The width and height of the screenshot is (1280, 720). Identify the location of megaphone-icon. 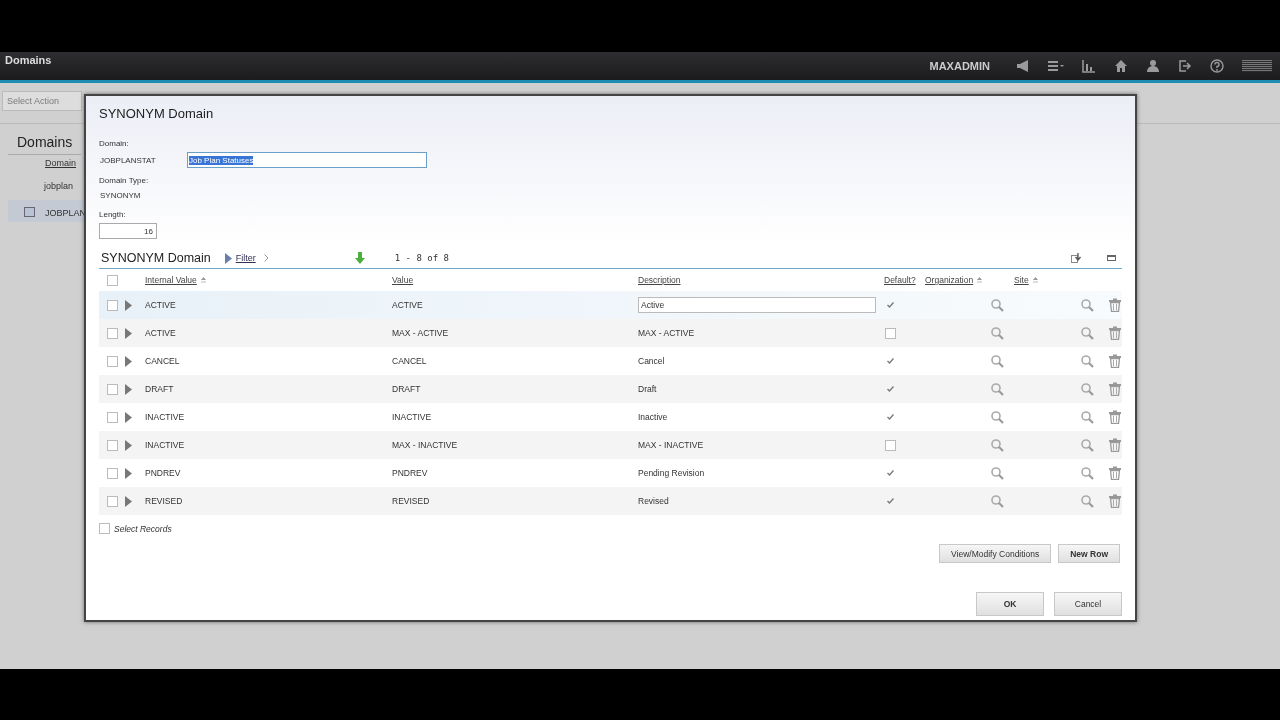
(1023, 66).